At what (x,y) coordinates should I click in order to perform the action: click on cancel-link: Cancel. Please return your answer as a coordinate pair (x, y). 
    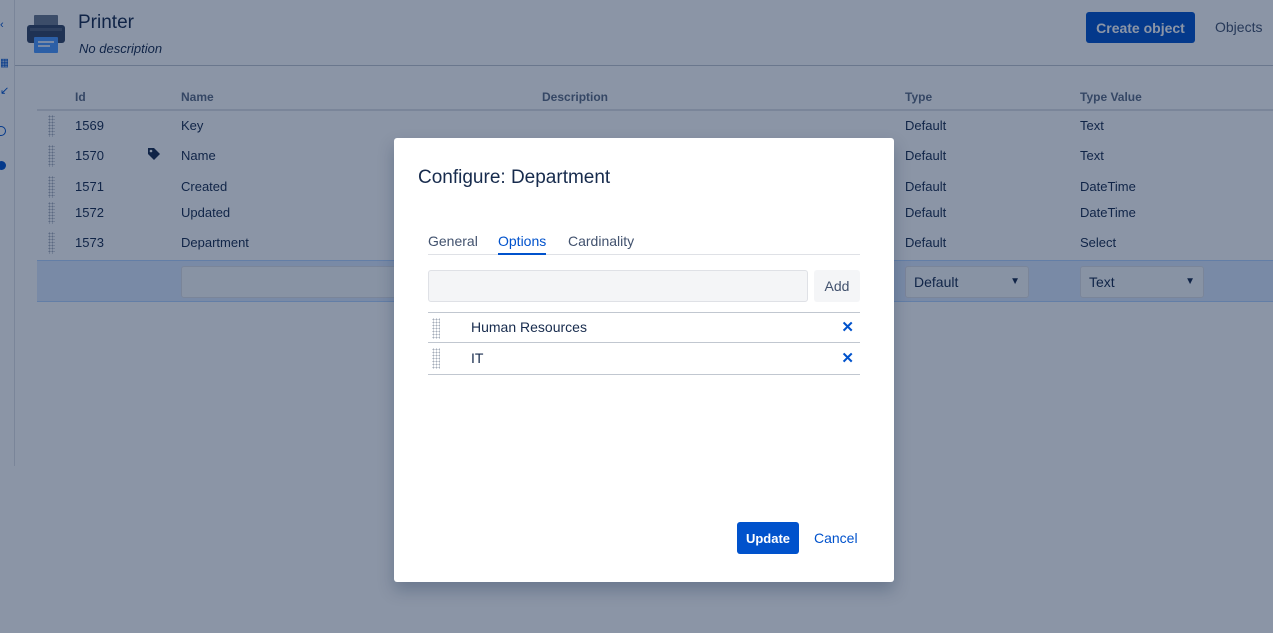
    Looking at the image, I should click on (836, 538).